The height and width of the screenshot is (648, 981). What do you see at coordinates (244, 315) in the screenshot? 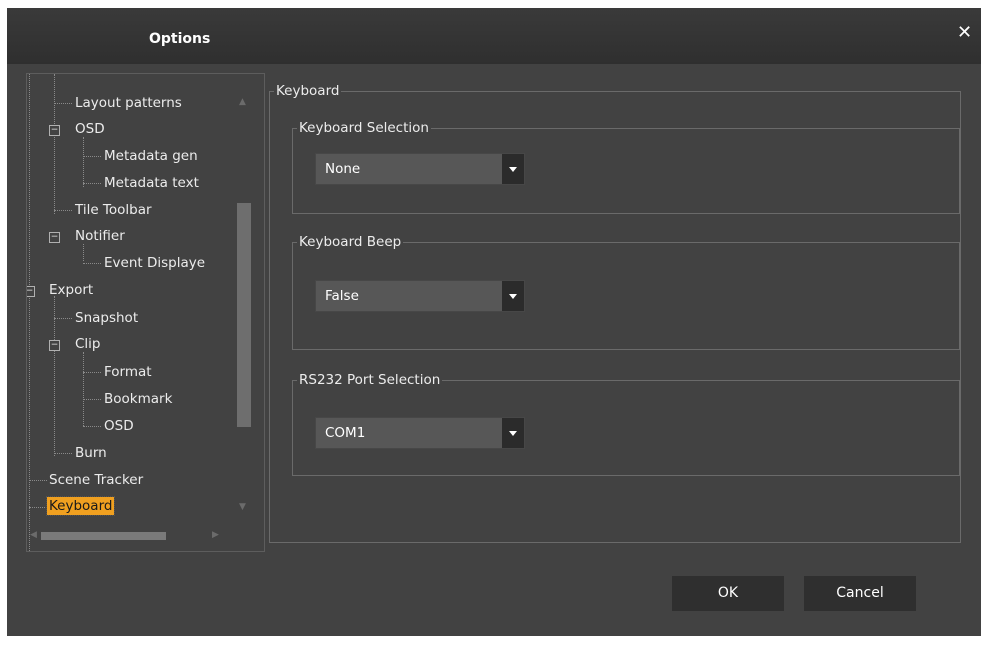
I see `vertical-scrollbar-thumb` at bounding box center [244, 315].